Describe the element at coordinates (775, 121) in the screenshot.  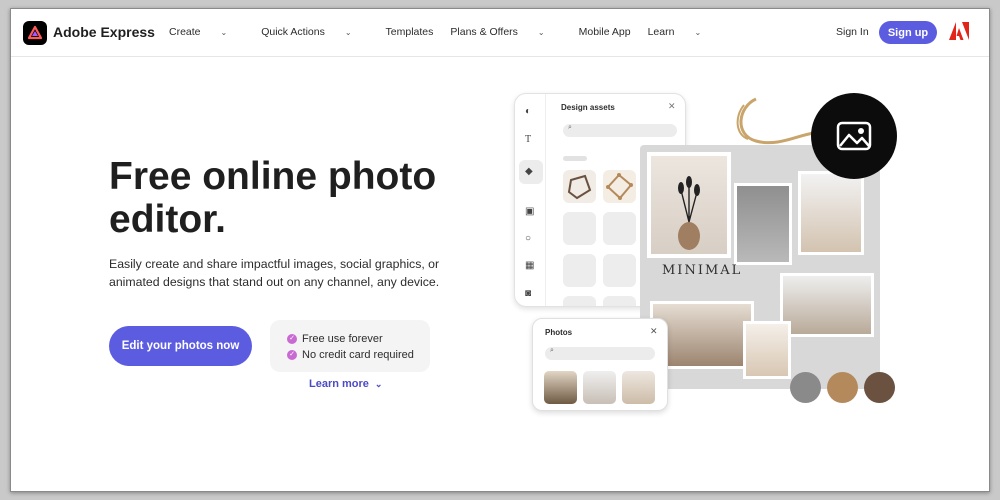
I see `gold-swirl-decoration` at that location.